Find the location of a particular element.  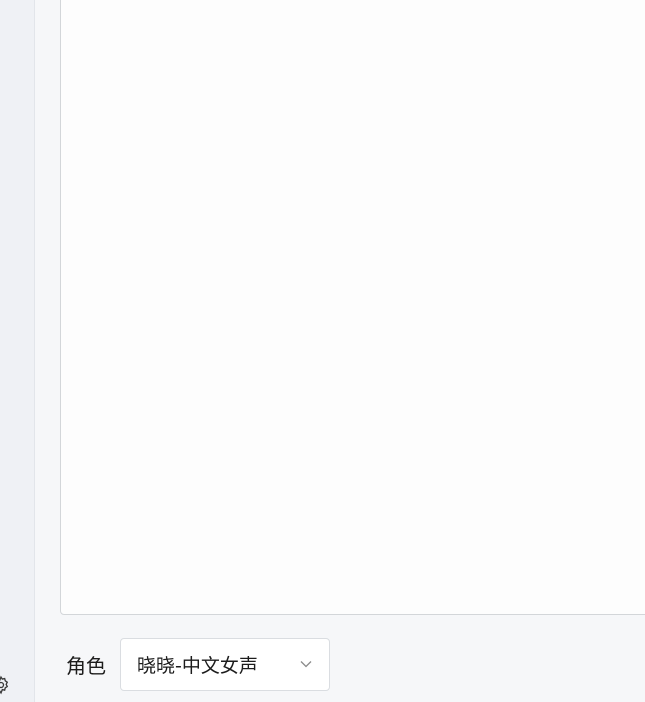

chevron-down-icon is located at coordinates (306, 664).